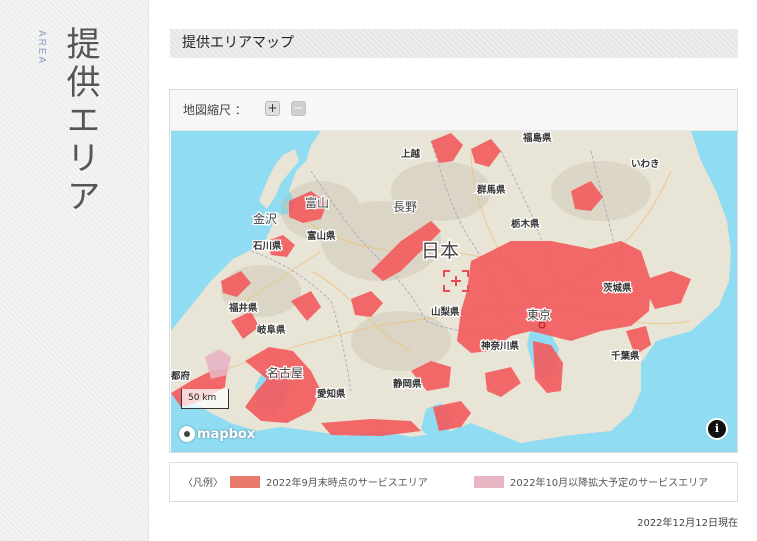 The width and height of the screenshot is (757, 541). I want to click on map-label: 名古屋, so click(285, 372).